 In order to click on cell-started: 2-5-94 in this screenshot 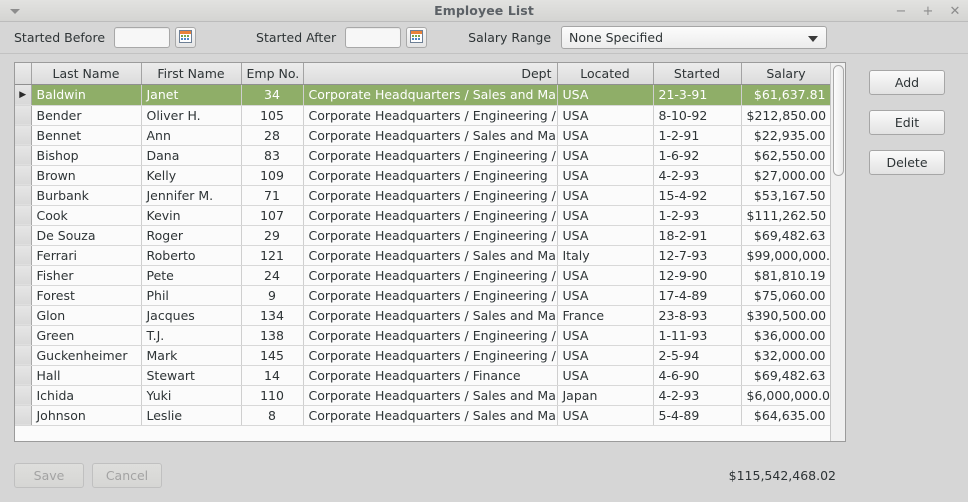, I will do `click(697, 355)`.